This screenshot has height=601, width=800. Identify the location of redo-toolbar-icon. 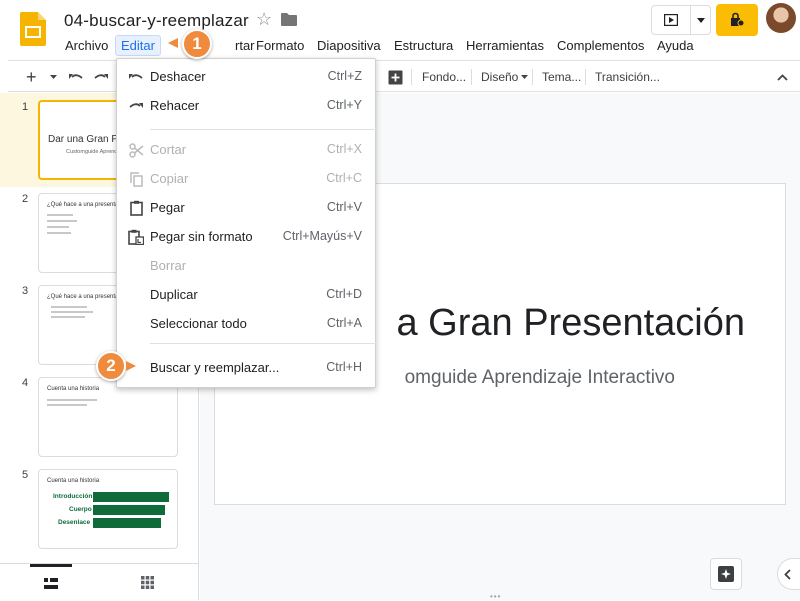
(101, 77).